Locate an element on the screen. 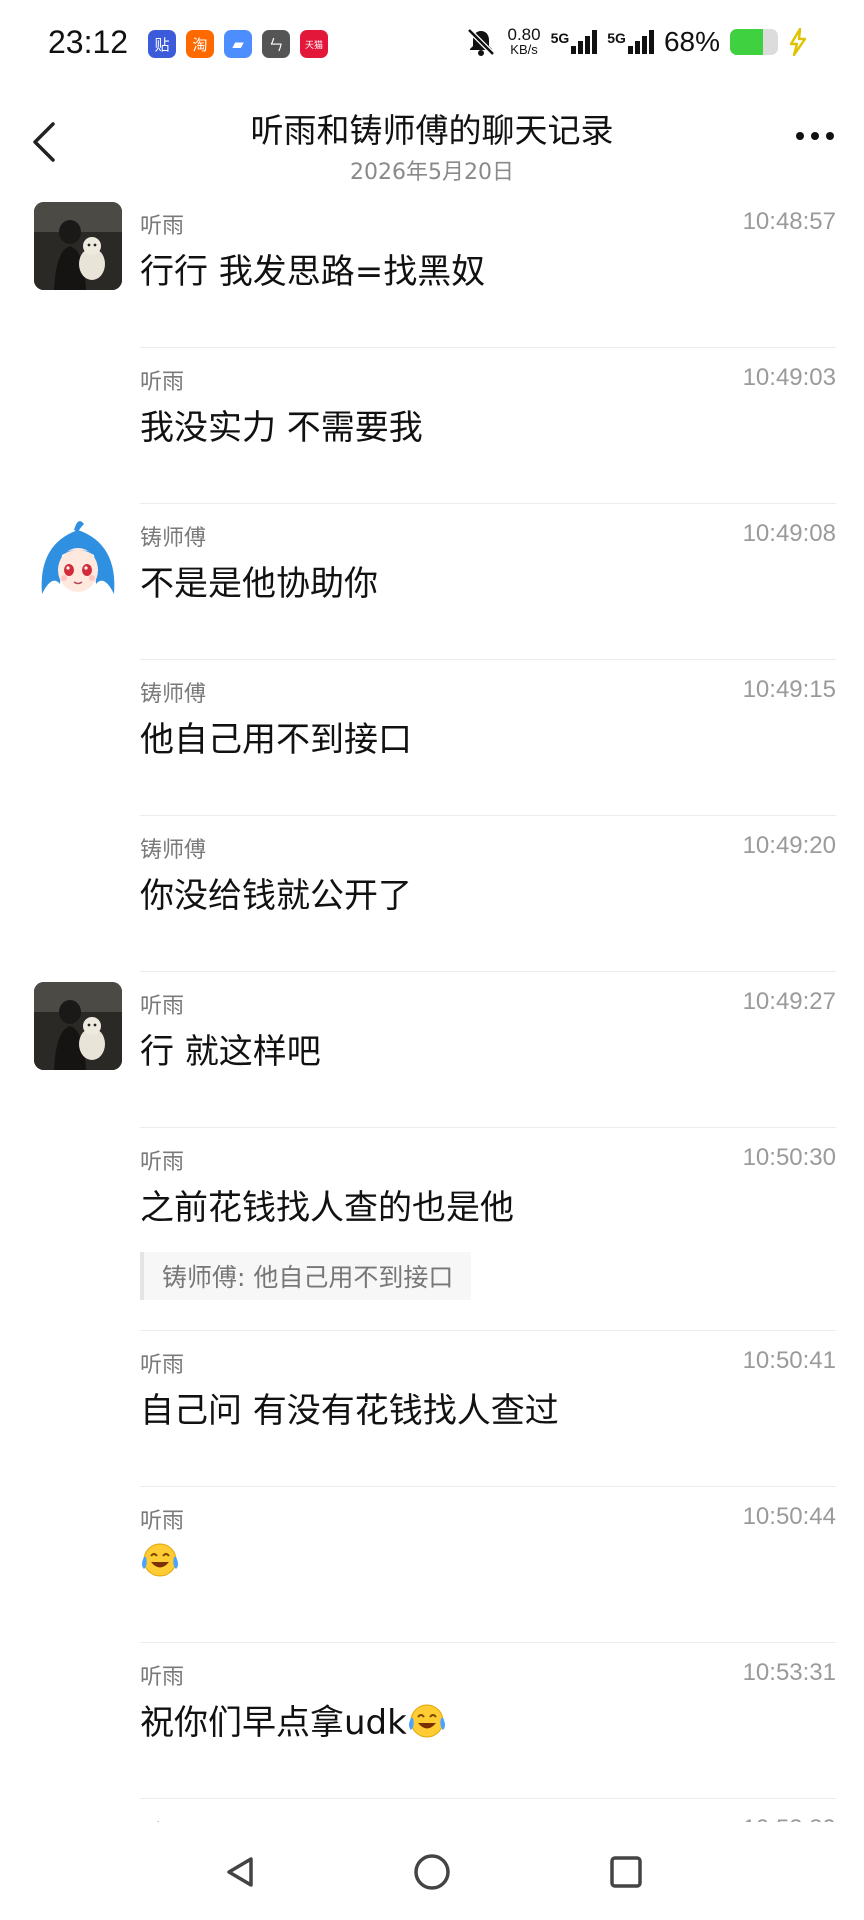  message-time: 10:53:39 is located at coordinates (789, 1818).